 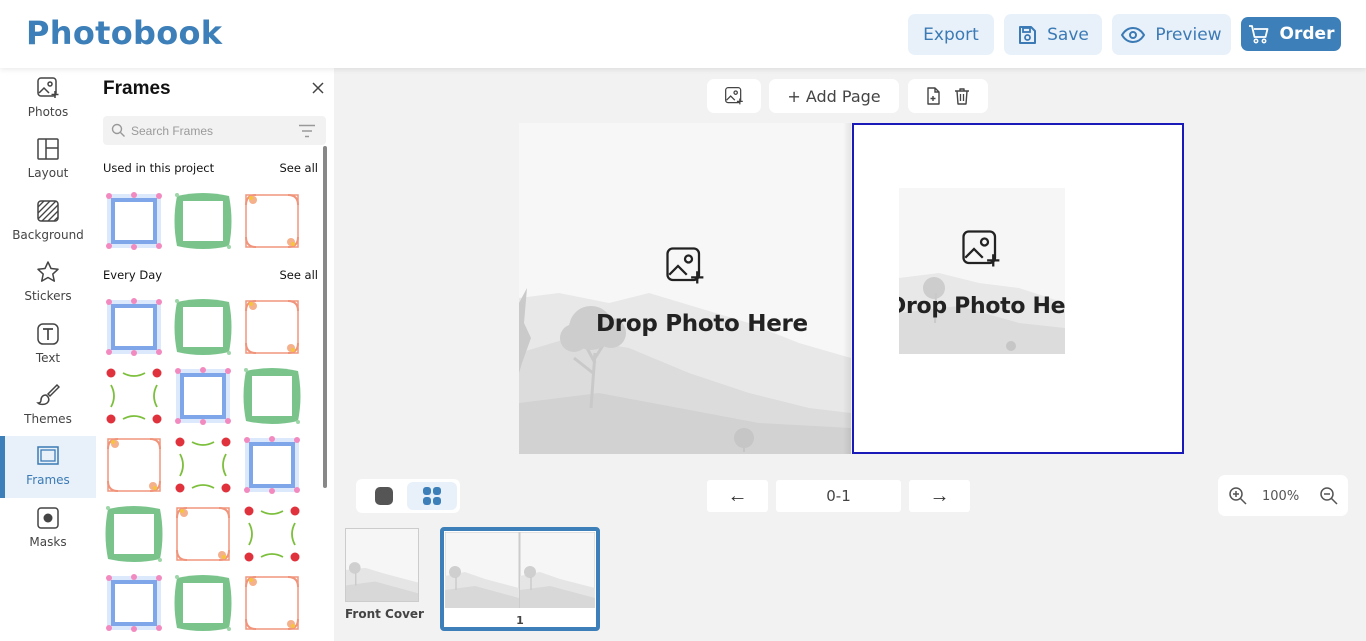 I want to click on export-button: Export, so click(x=951, y=34).